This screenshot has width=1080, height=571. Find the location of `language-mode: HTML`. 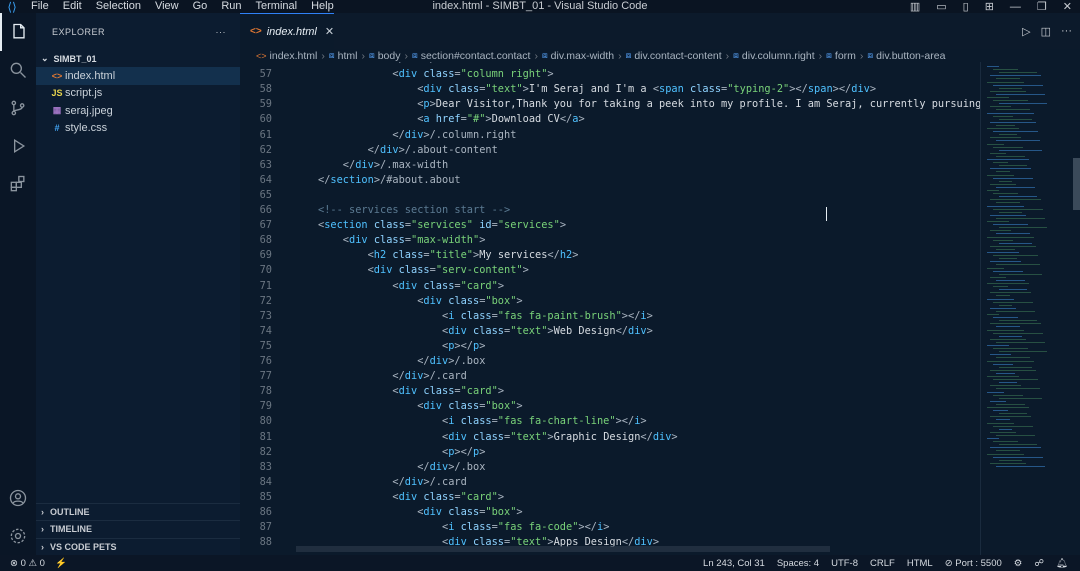

language-mode: HTML is located at coordinates (920, 563).